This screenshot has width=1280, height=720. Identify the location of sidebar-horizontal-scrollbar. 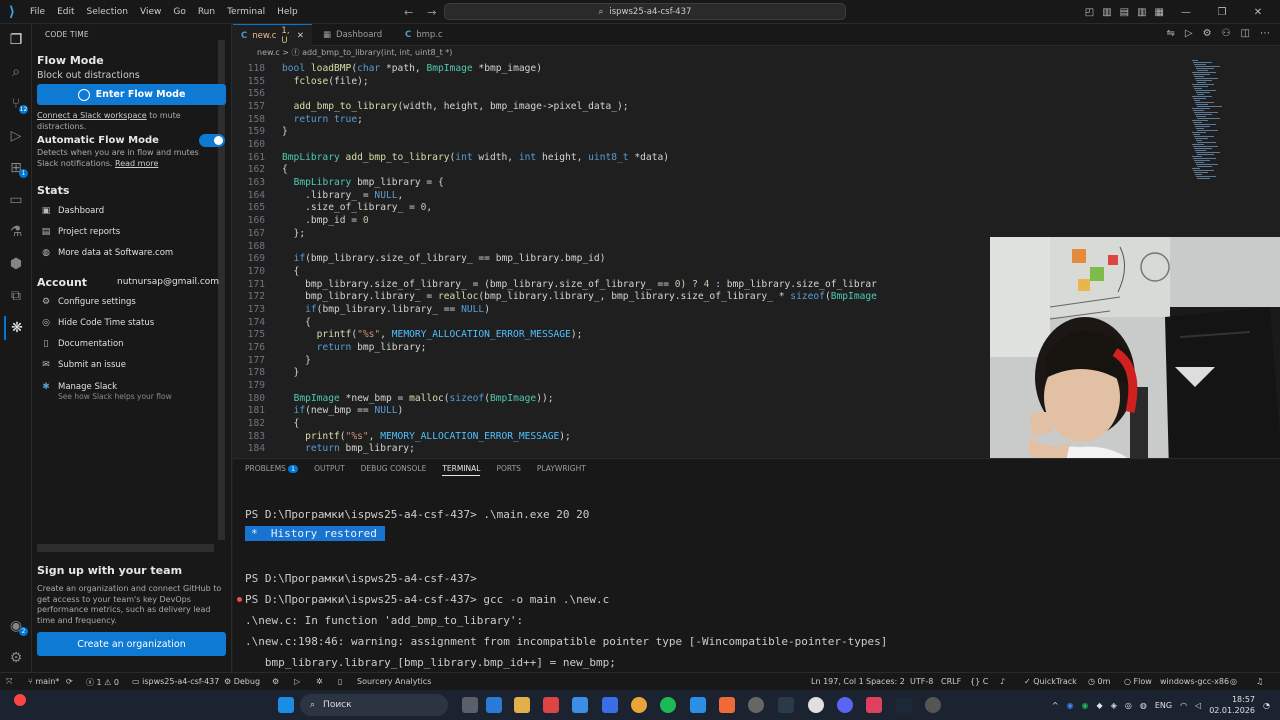
(125, 548).